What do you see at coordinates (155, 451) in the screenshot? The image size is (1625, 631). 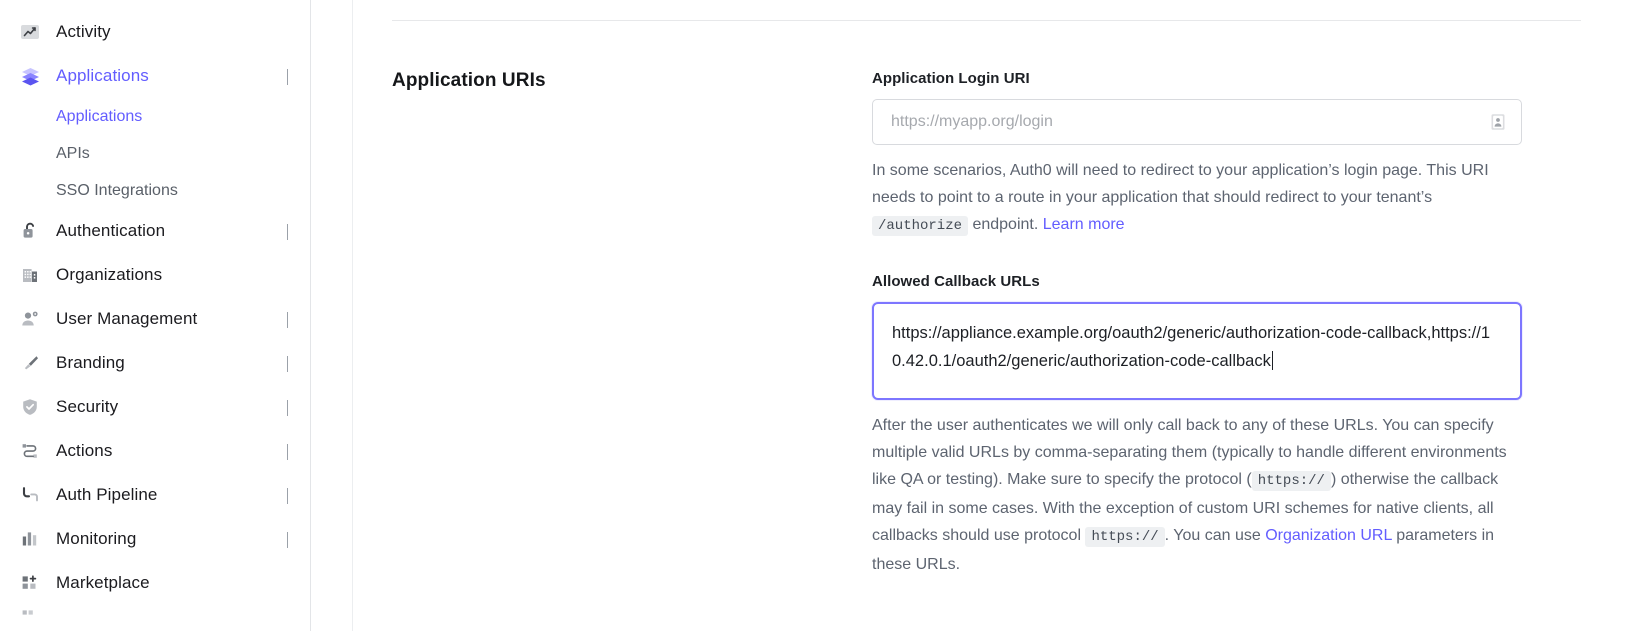 I see `sidebar-item-actions: Actions` at bounding box center [155, 451].